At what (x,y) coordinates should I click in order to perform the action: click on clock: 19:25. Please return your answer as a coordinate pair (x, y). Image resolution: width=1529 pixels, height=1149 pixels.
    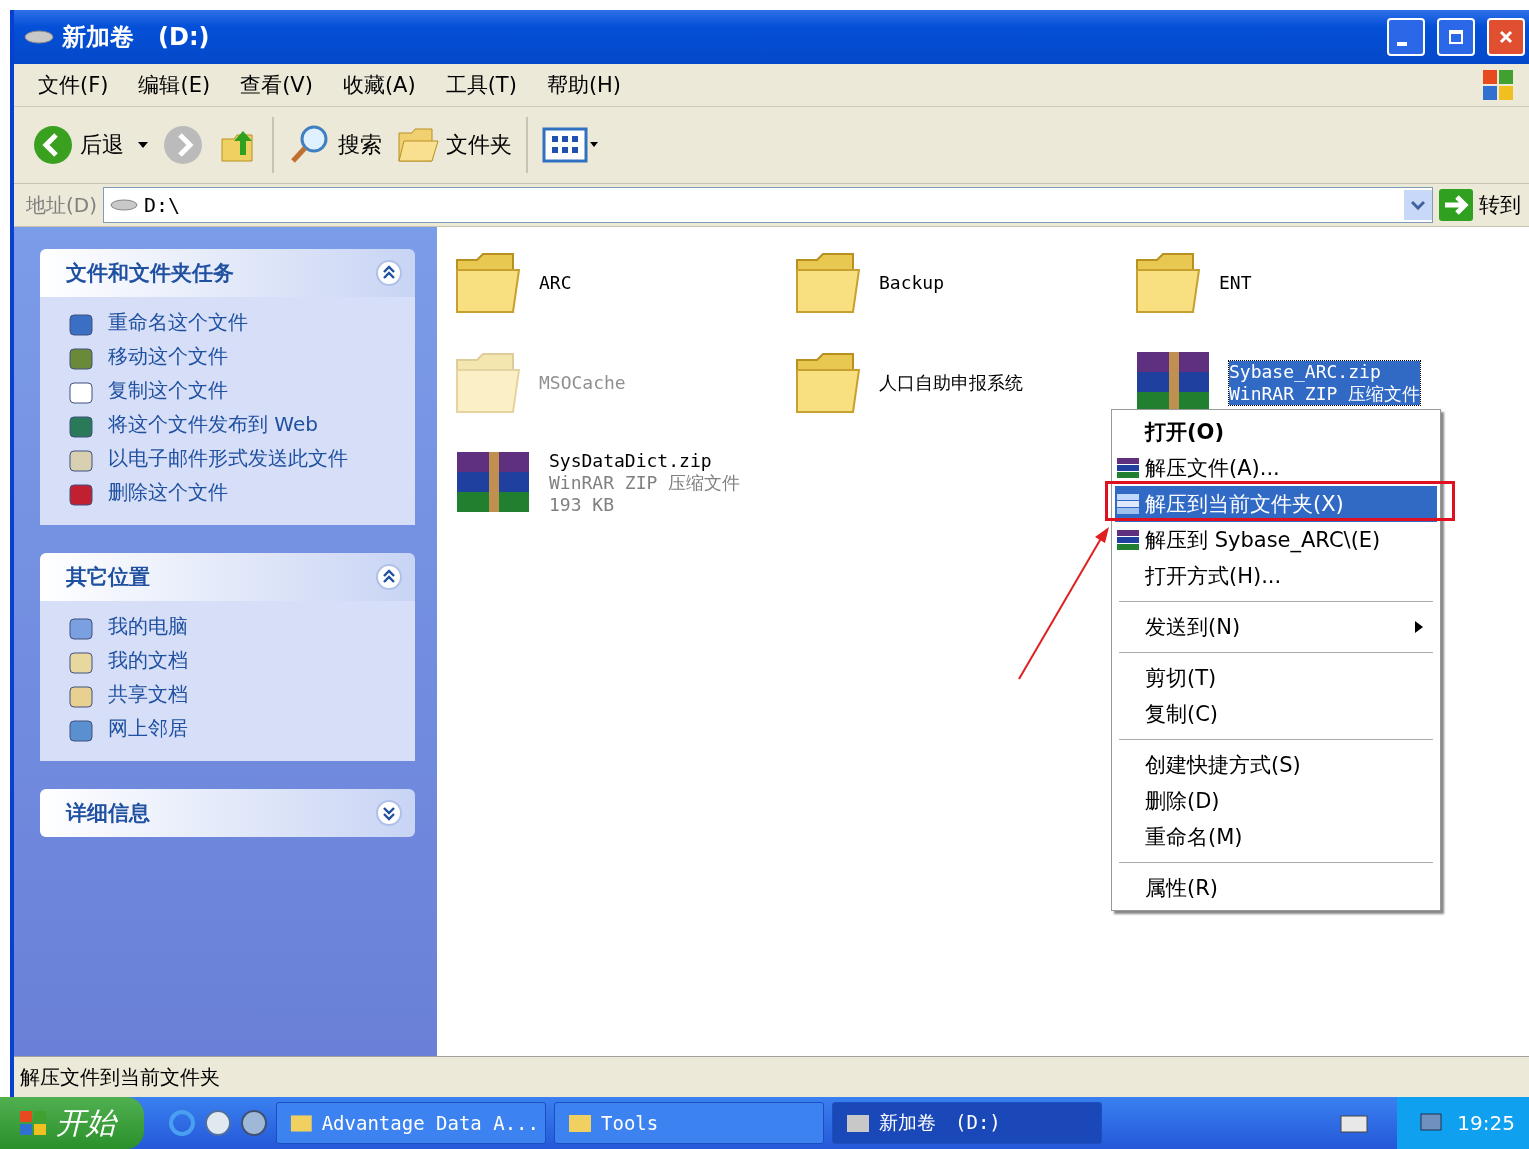
    Looking at the image, I should click on (1486, 1123).